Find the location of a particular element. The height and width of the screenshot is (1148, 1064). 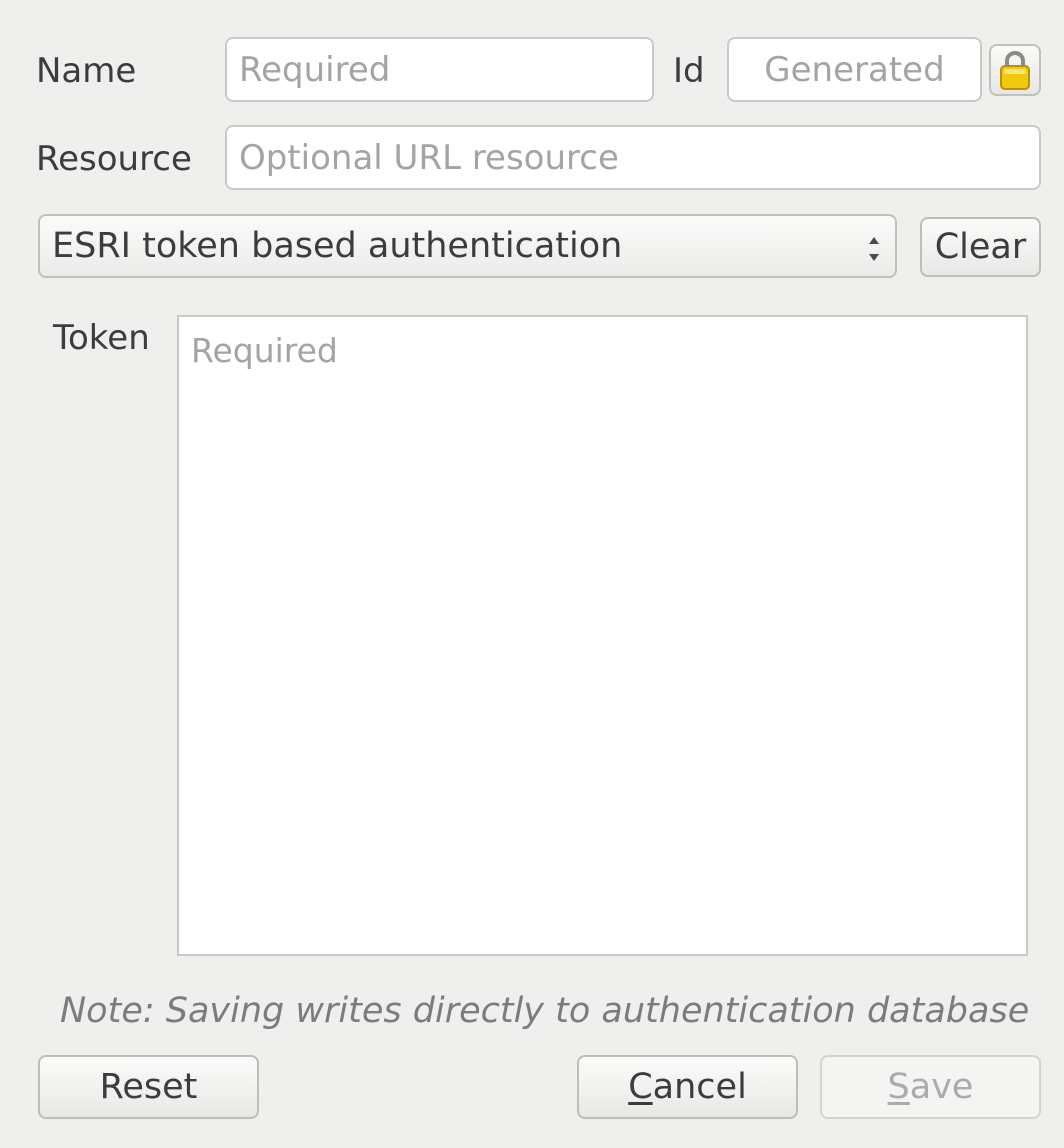

updown-arrows-icon is located at coordinates (874, 248).